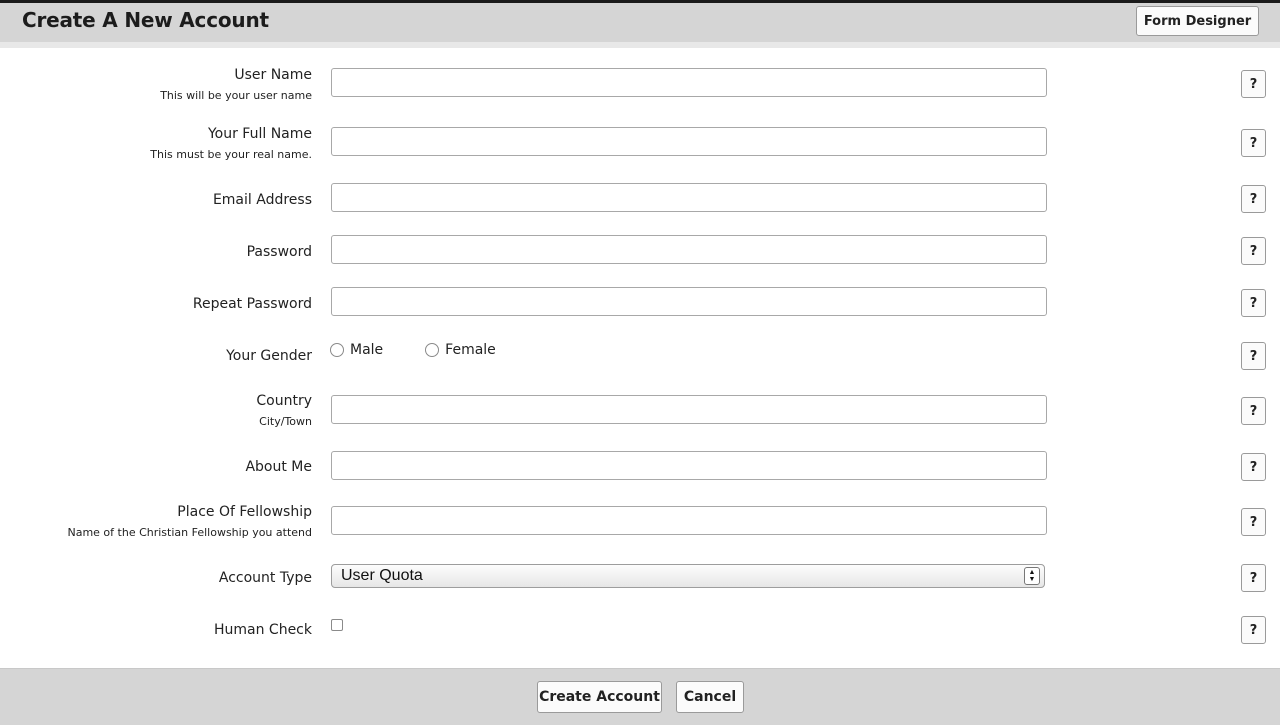 The image size is (1280, 725). I want to click on password-input, so click(689, 249).